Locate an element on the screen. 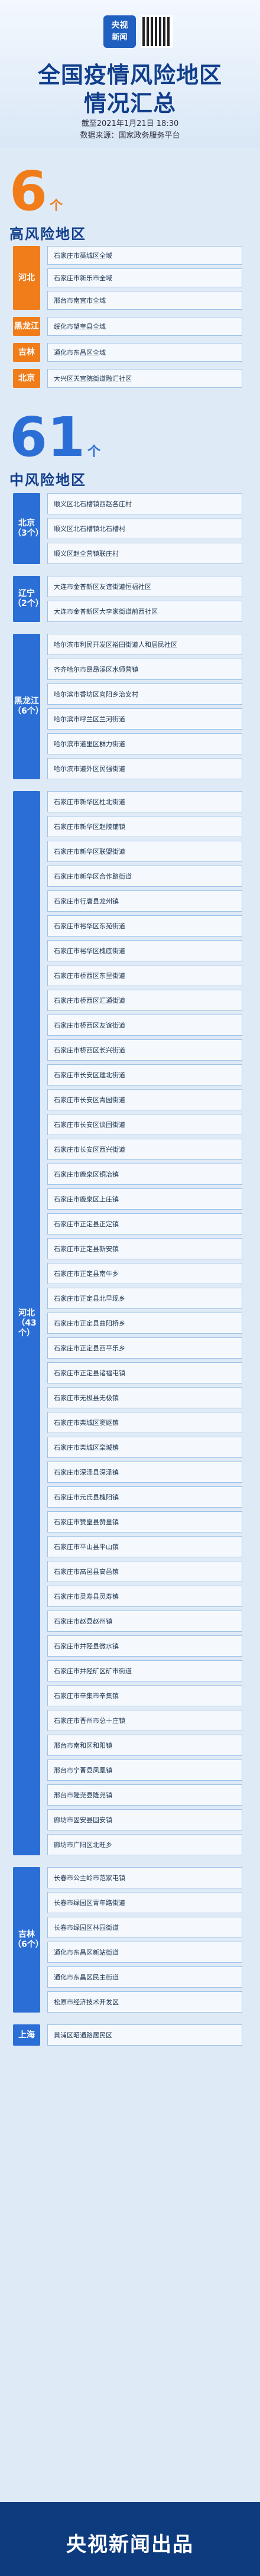 This screenshot has width=260, height=2576. province-label: 河北（43个） is located at coordinates (26, 1323).